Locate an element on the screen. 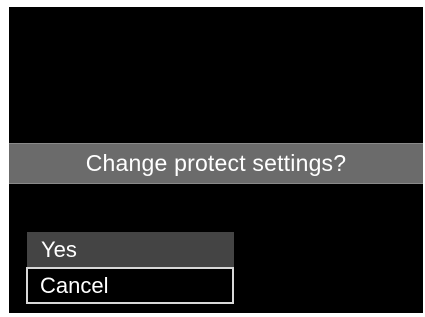 This screenshot has height=317, width=425. yes-option: Yes is located at coordinates (130, 249).